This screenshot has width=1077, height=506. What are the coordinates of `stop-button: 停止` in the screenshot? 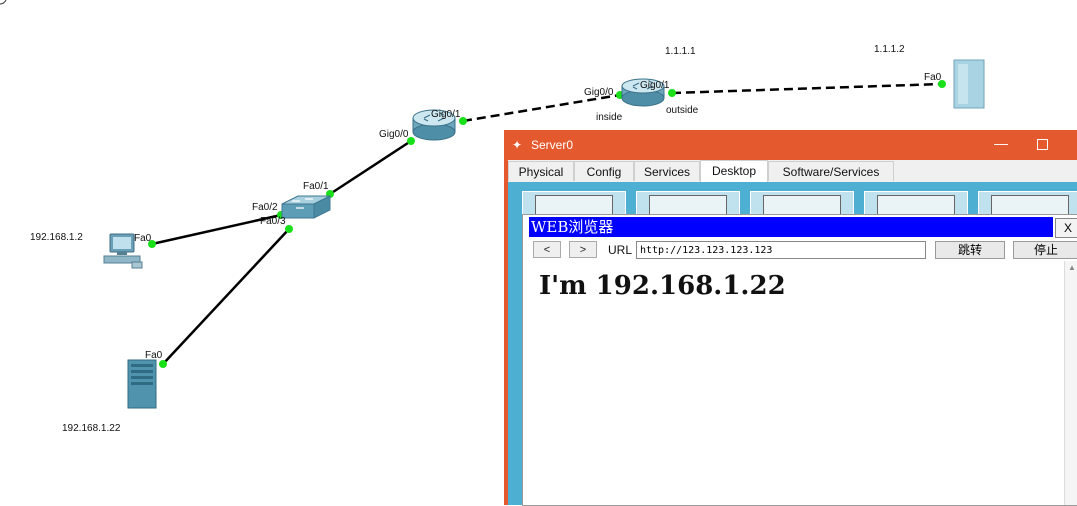 It's located at (1045, 250).